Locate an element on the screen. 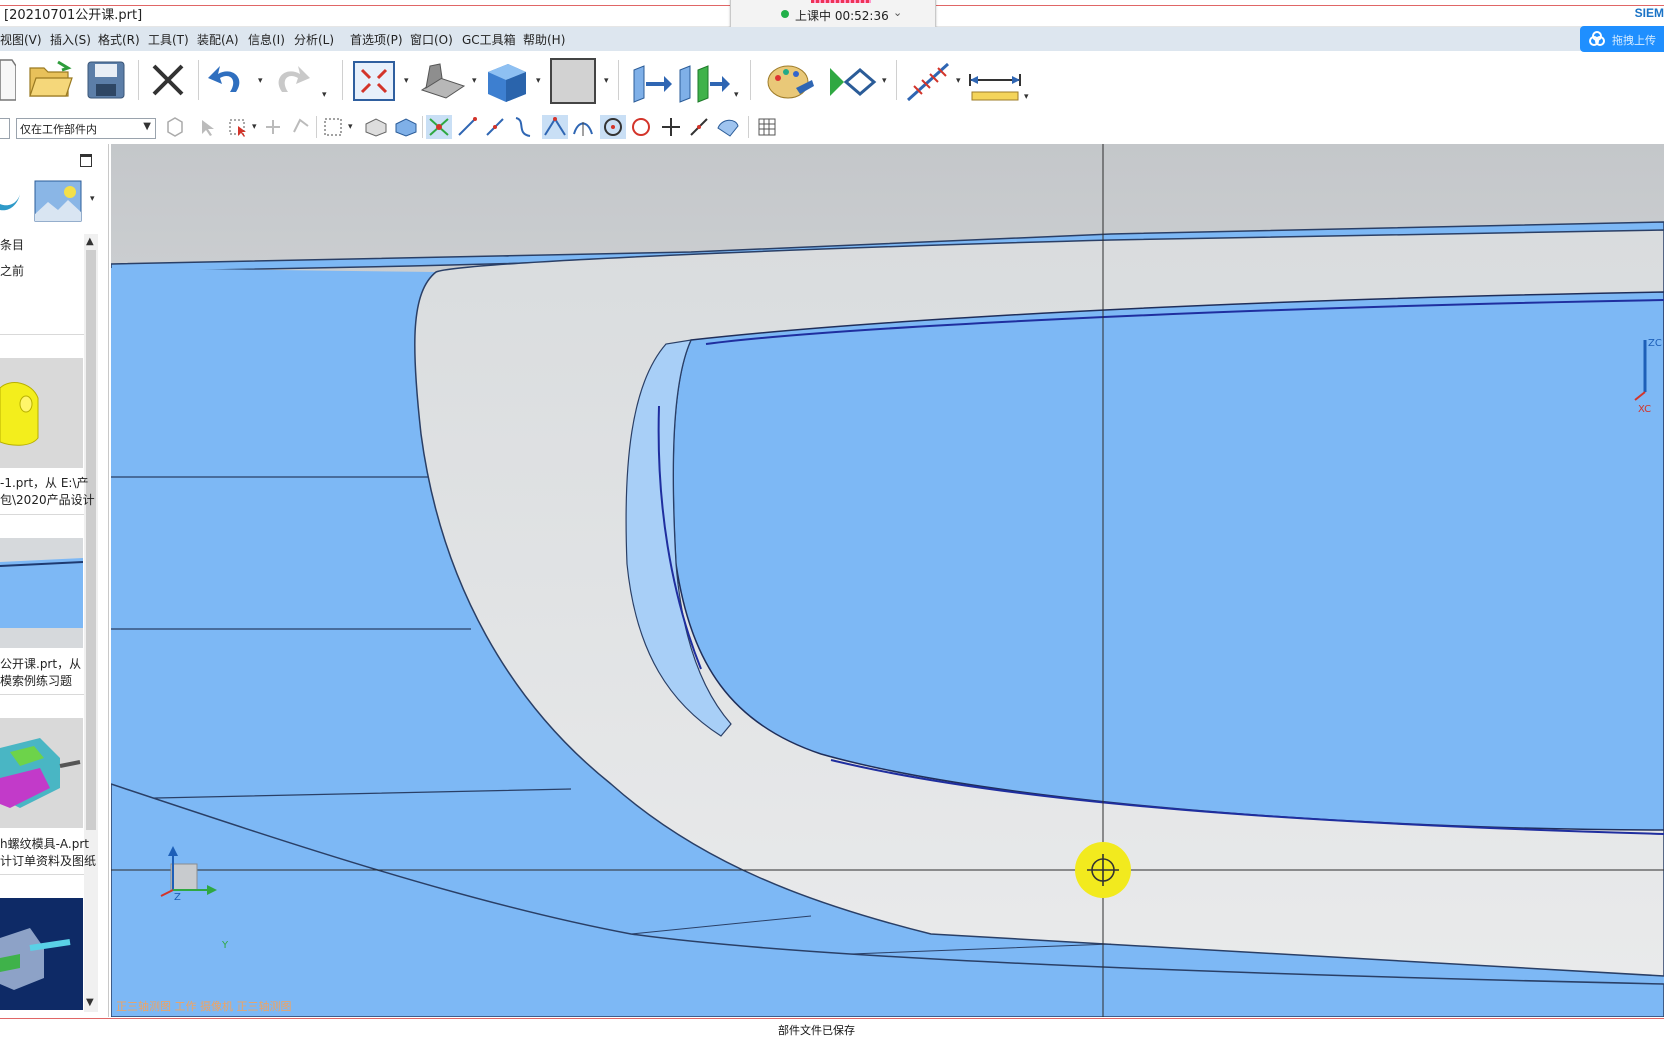  menu-help: 帮助(H) is located at coordinates (544, 39).